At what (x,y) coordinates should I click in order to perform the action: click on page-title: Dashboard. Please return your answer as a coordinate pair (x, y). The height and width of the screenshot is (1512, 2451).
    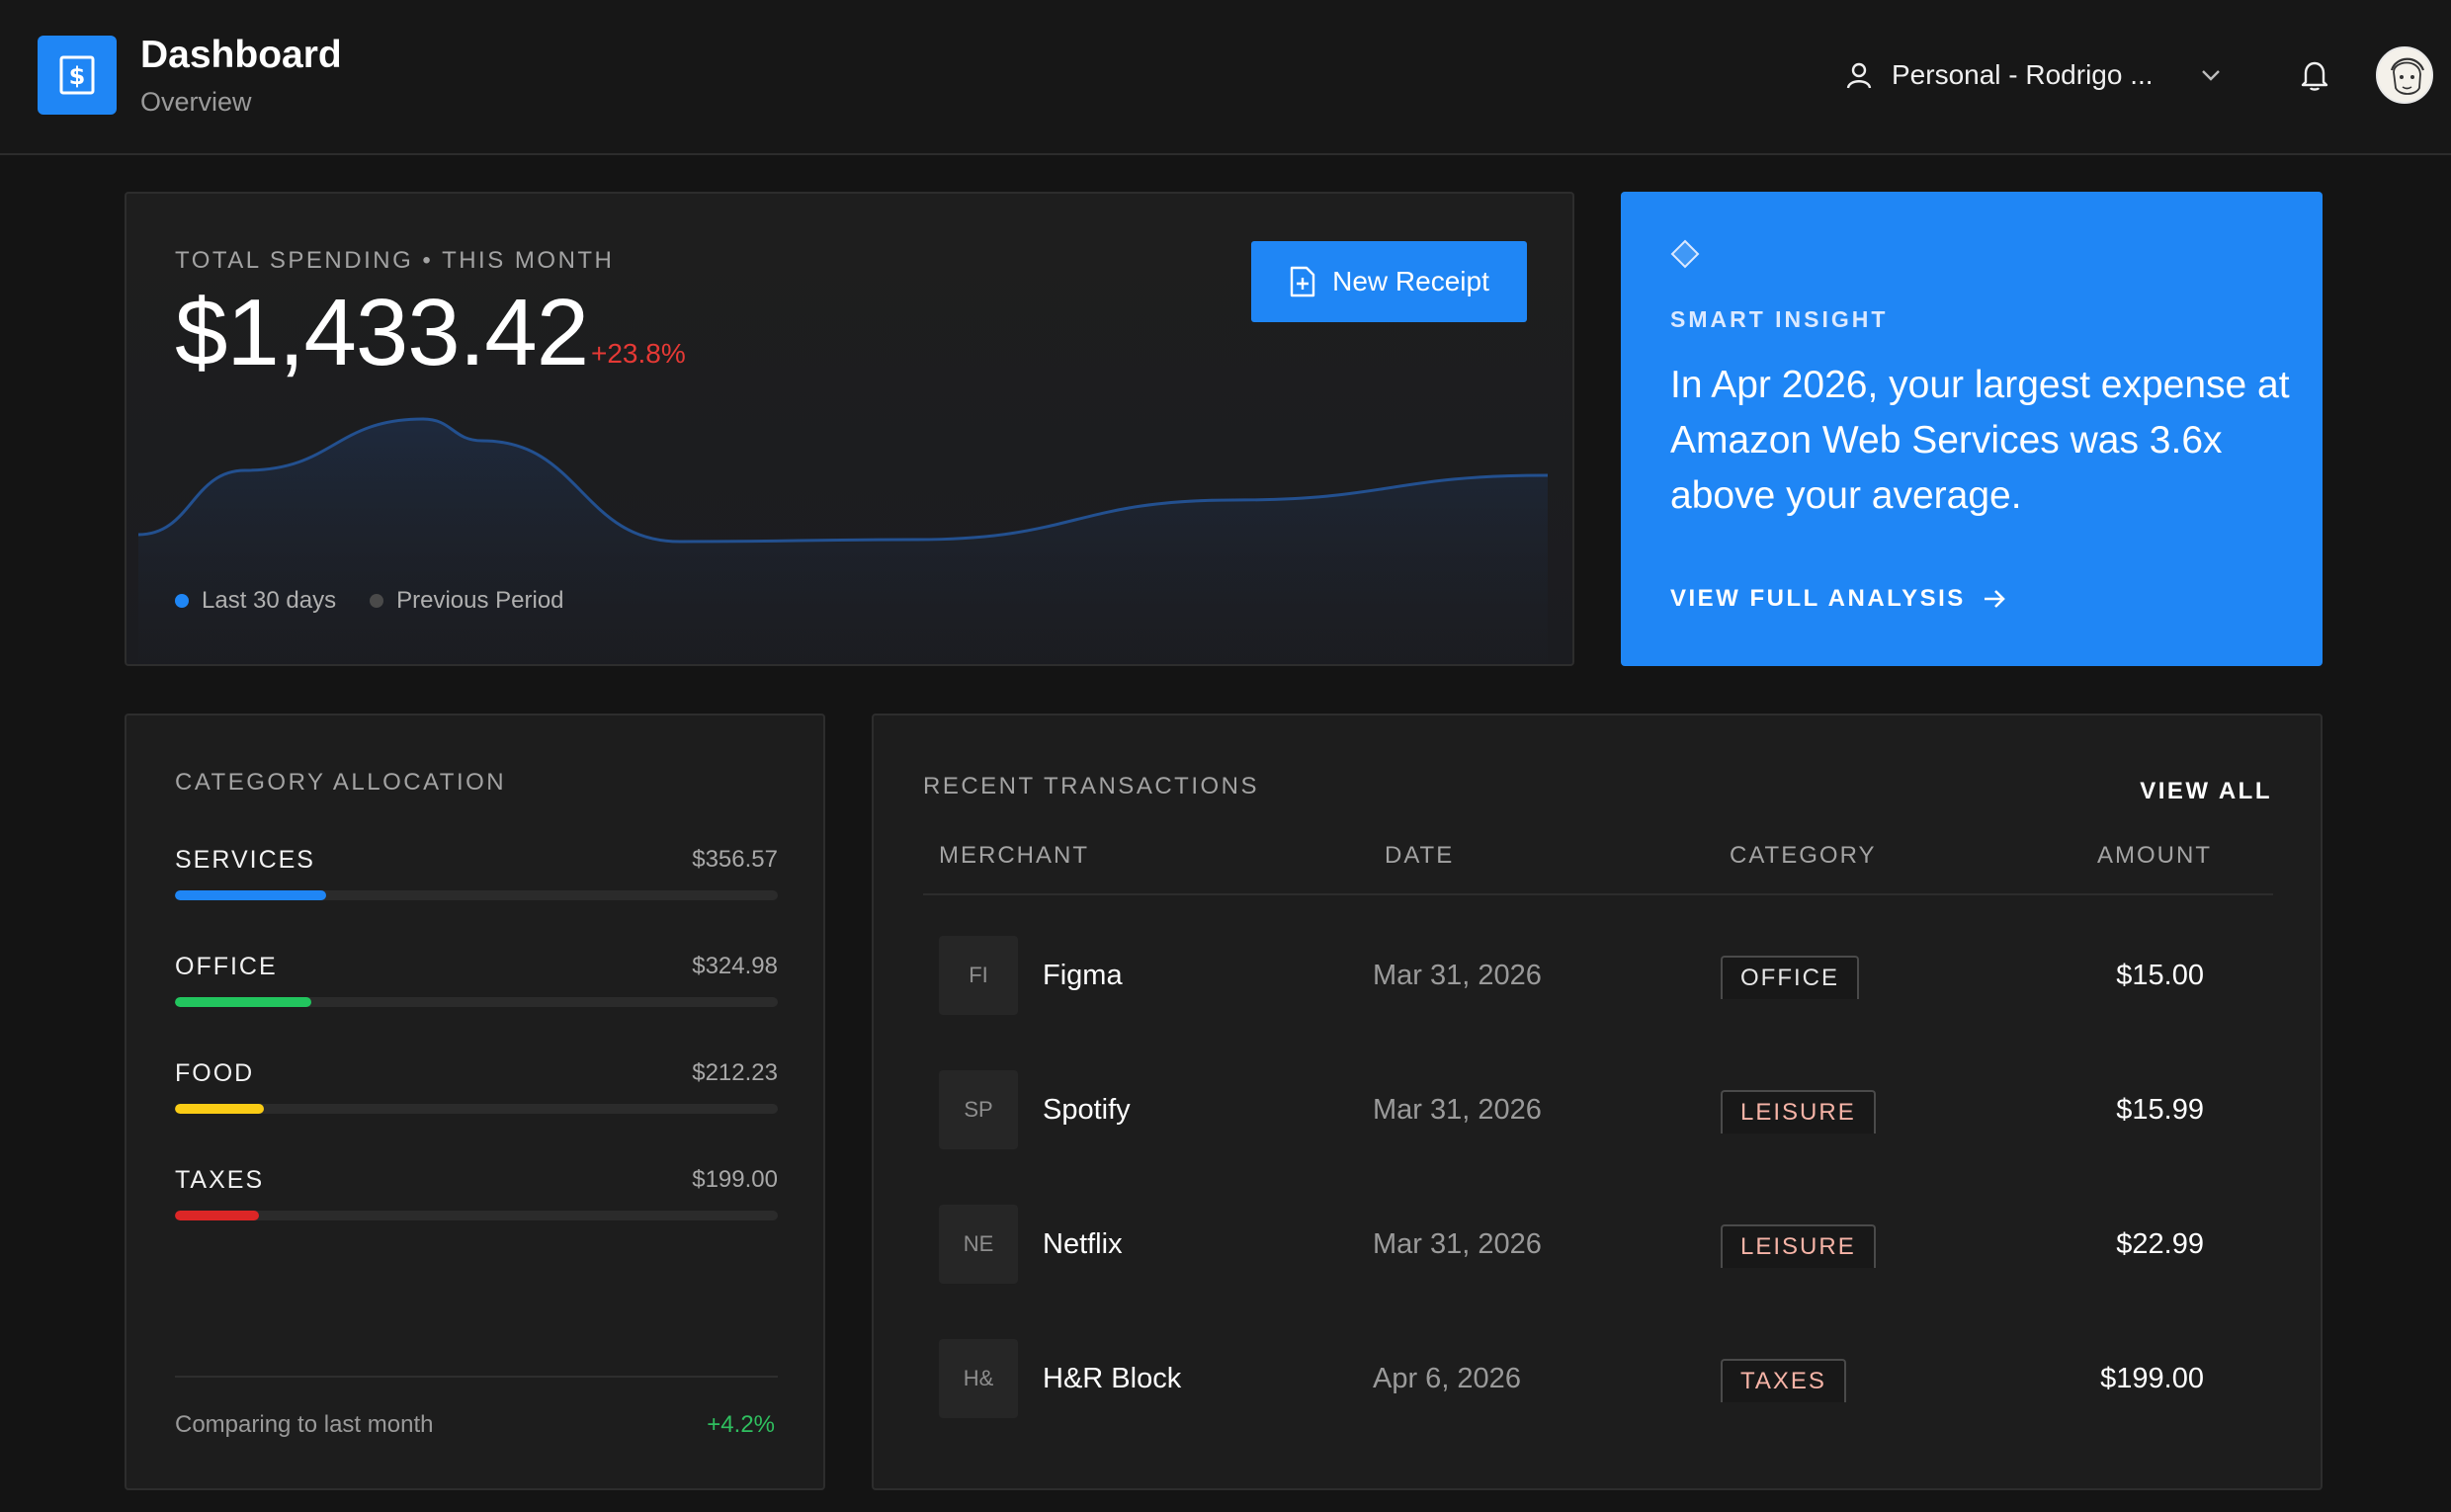
    Looking at the image, I should click on (241, 55).